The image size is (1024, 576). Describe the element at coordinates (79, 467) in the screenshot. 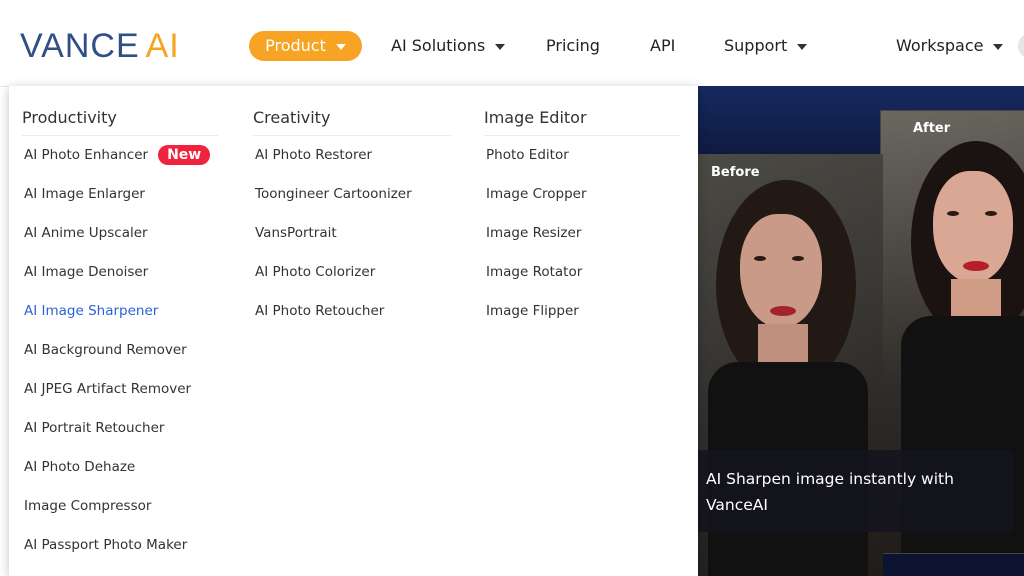

I see `menu-item-ai-photo-dehaze: AI Photo Dehaze` at that location.